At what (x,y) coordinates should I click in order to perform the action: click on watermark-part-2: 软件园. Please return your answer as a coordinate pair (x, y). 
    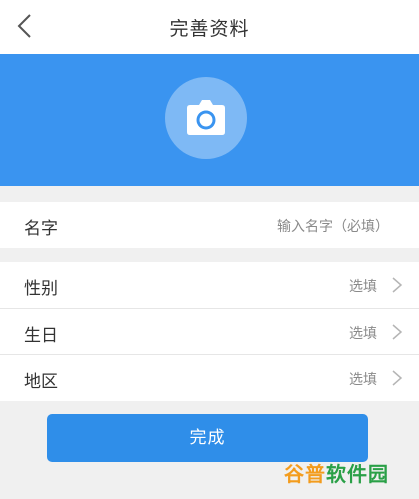
    Looking at the image, I should click on (357, 474).